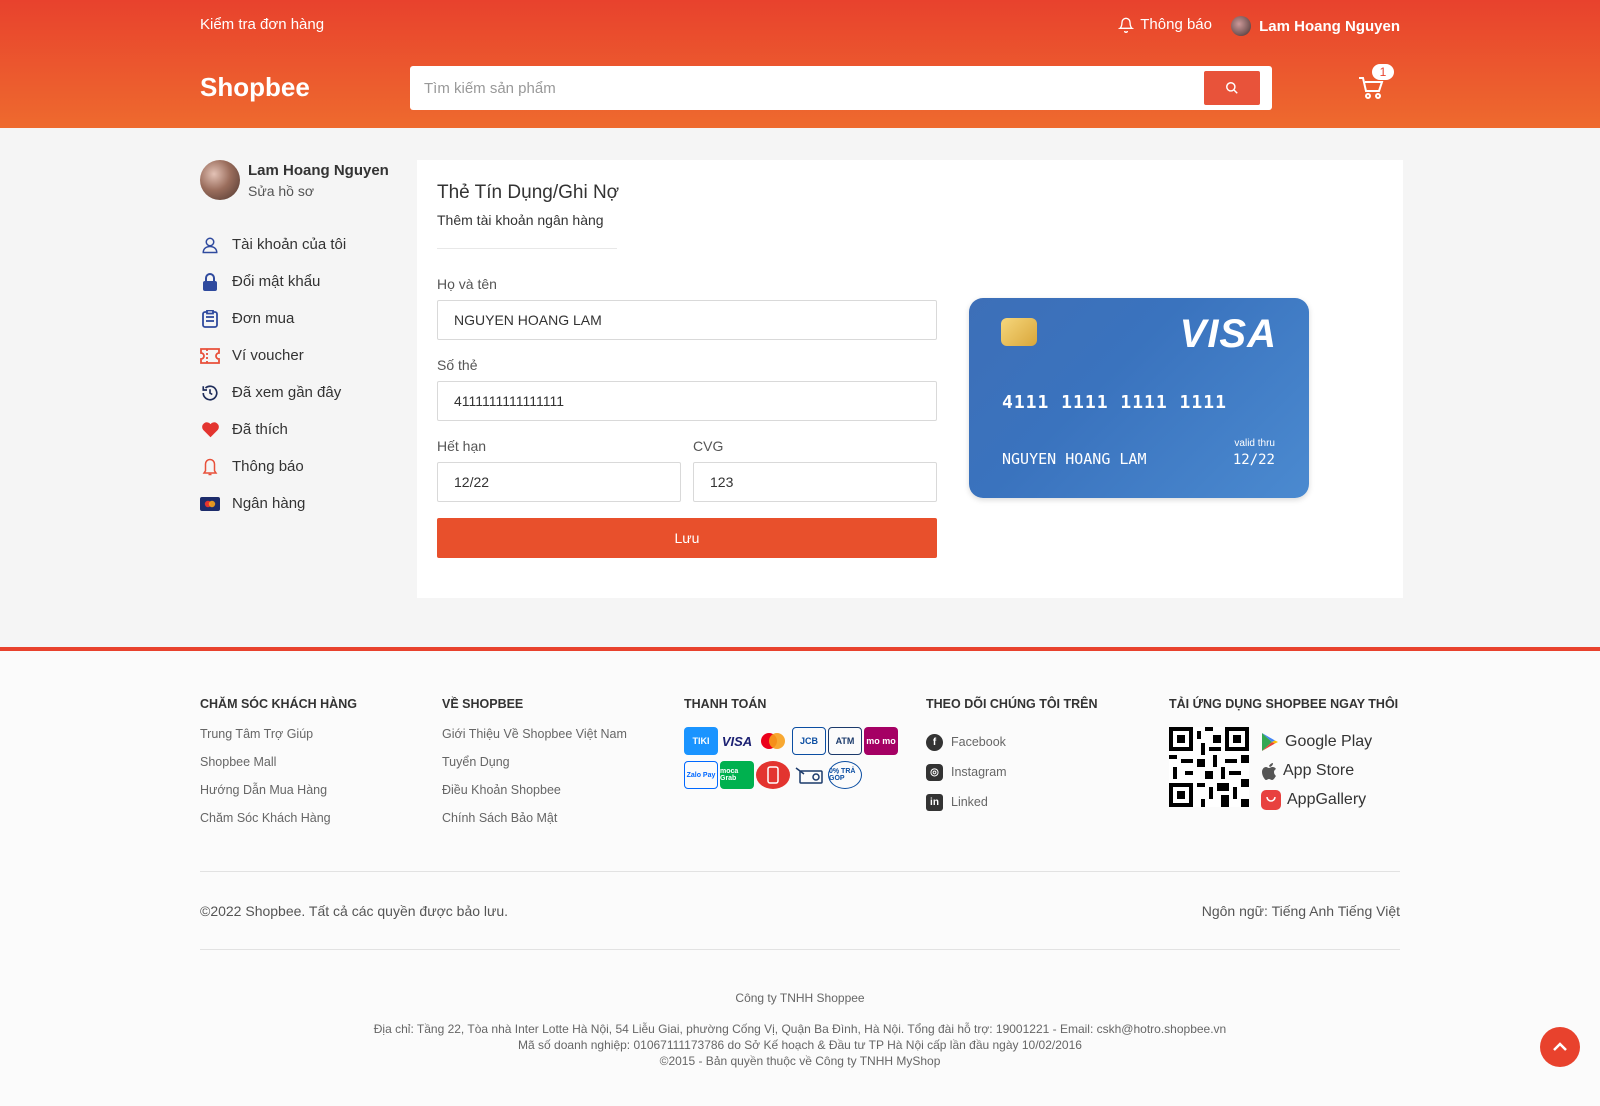  Describe the element at coordinates (1316, 770) in the screenshot. I see `app-store-link: App Store` at that location.